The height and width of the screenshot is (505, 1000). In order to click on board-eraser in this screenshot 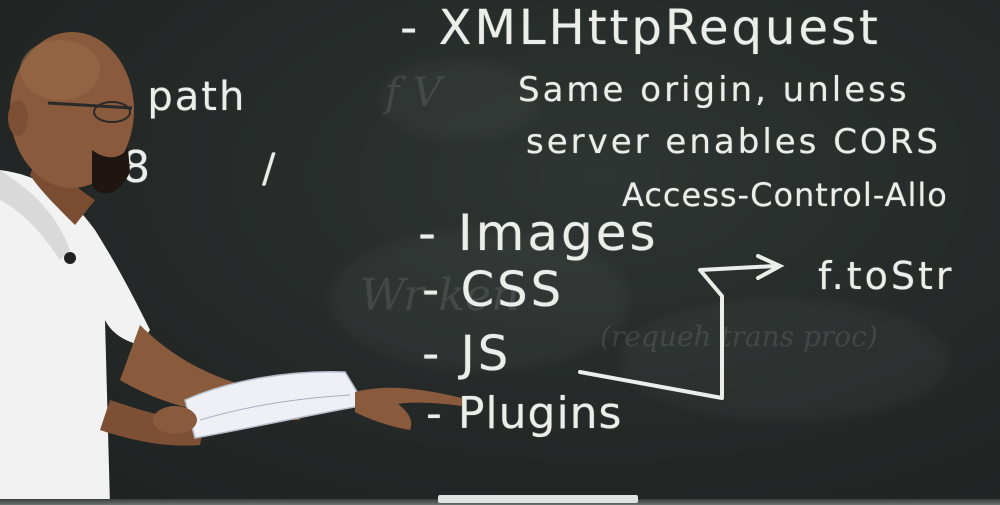, I will do `click(538, 499)`.